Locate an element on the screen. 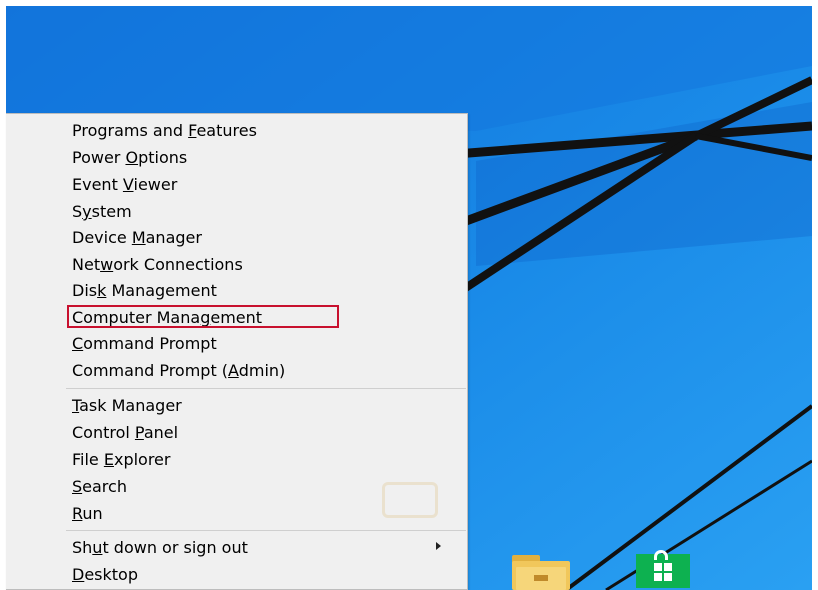 Image resolution: width=818 pixels, height=590 pixels. menu-item-run: Run is located at coordinates (87, 514).